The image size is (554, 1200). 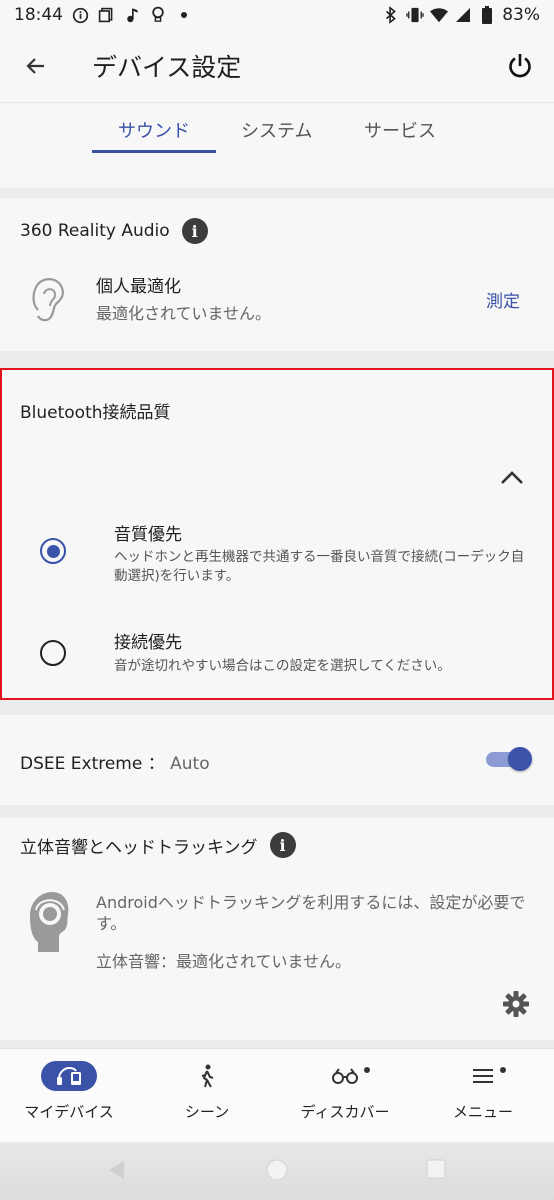 I want to click on spatial-audio-status: 立体音響：最適化されていません。, so click(x=224, y=961).